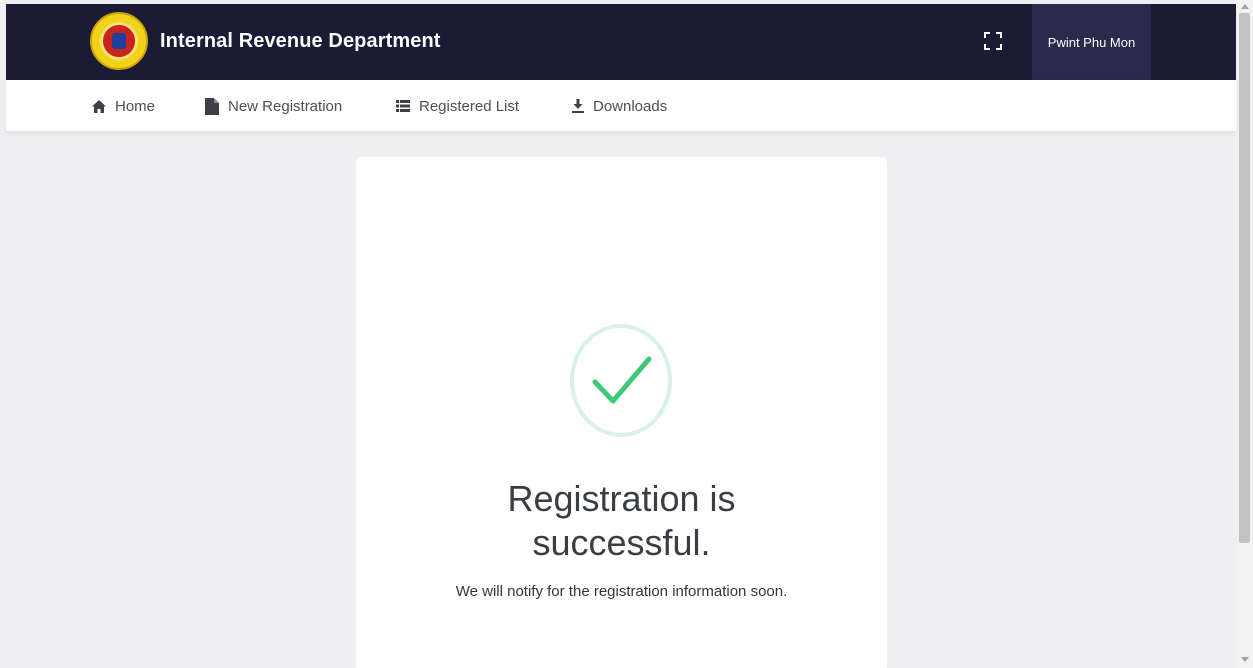 The image size is (1253, 668). I want to click on home-icon, so click(99, 106).